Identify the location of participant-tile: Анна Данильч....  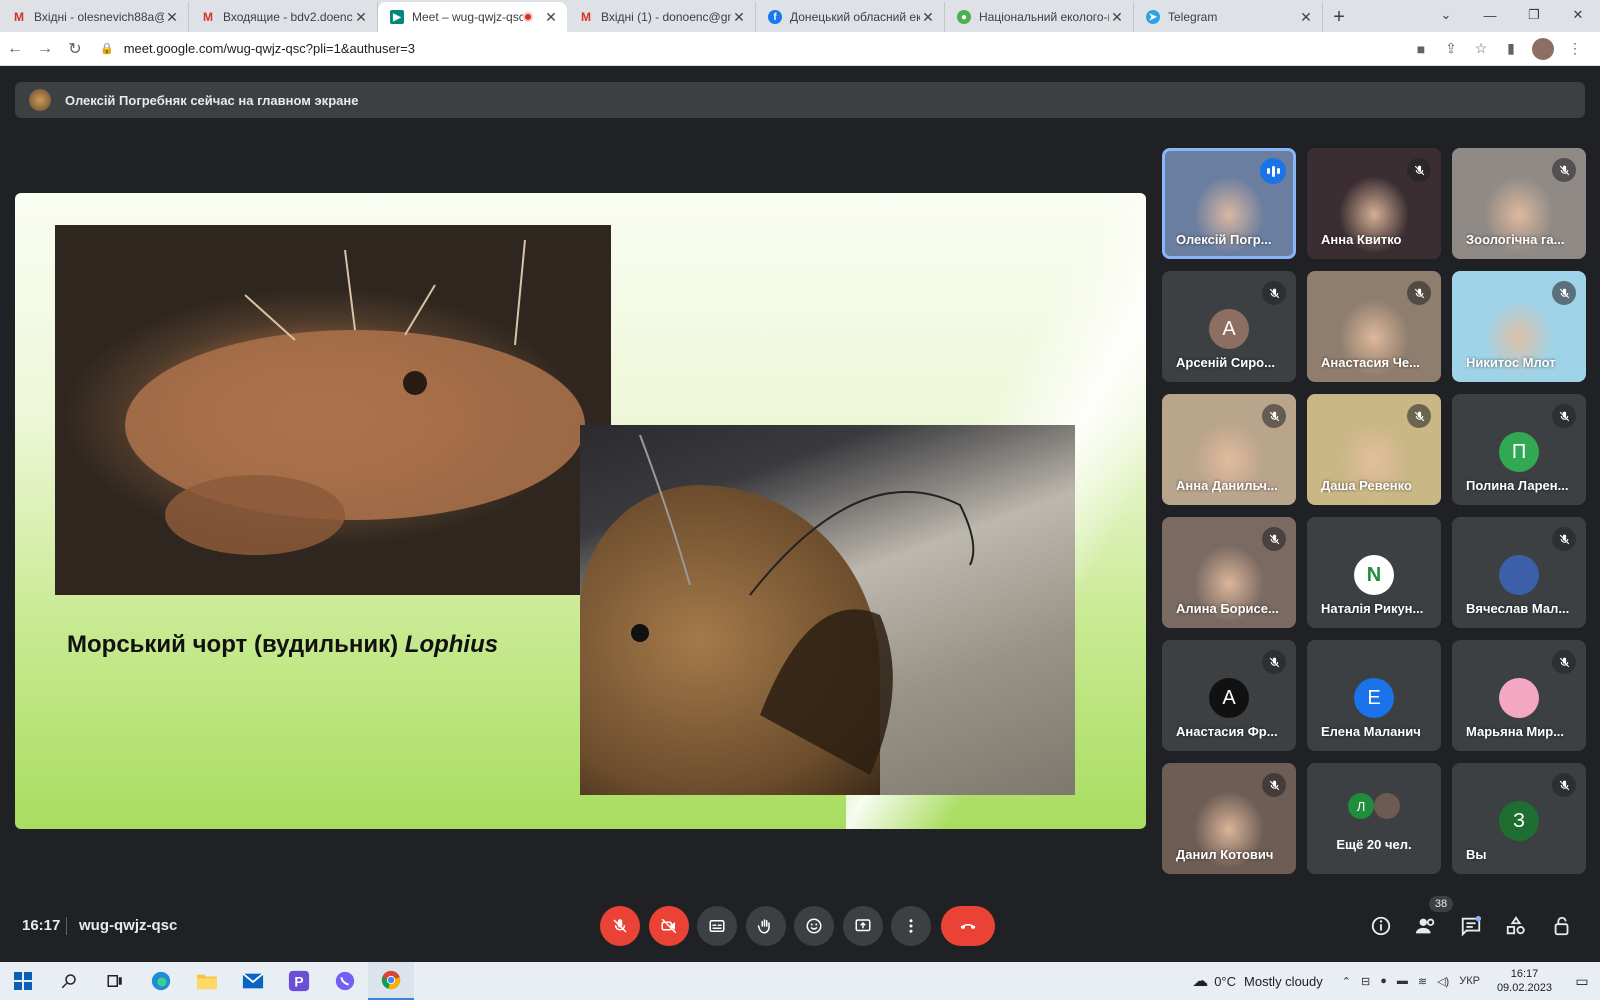
(1229, 449).